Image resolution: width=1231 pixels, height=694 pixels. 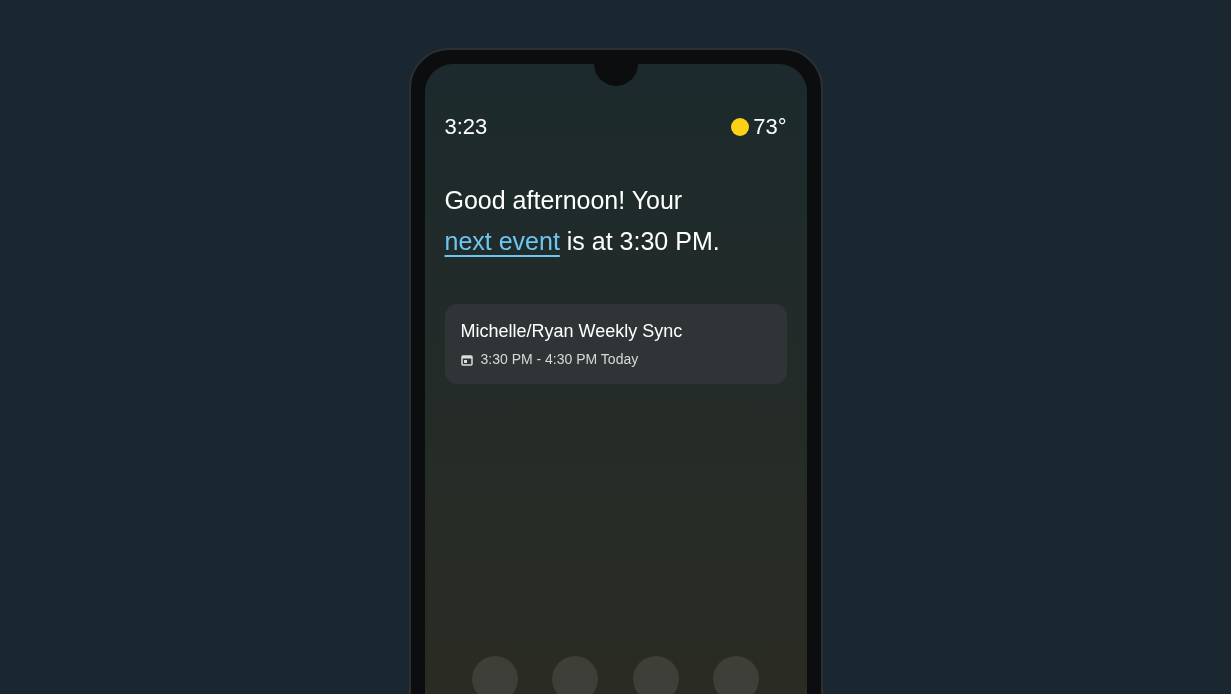 What do you see at coordinates (740, 127) in the screenshot?
I see `sun-icon` at bounding box center [740, 127].